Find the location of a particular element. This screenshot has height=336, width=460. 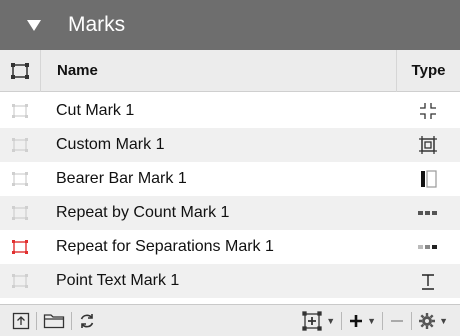

mark-name: Bearer Bar Mark 1 is located at coordinates (121, 178).